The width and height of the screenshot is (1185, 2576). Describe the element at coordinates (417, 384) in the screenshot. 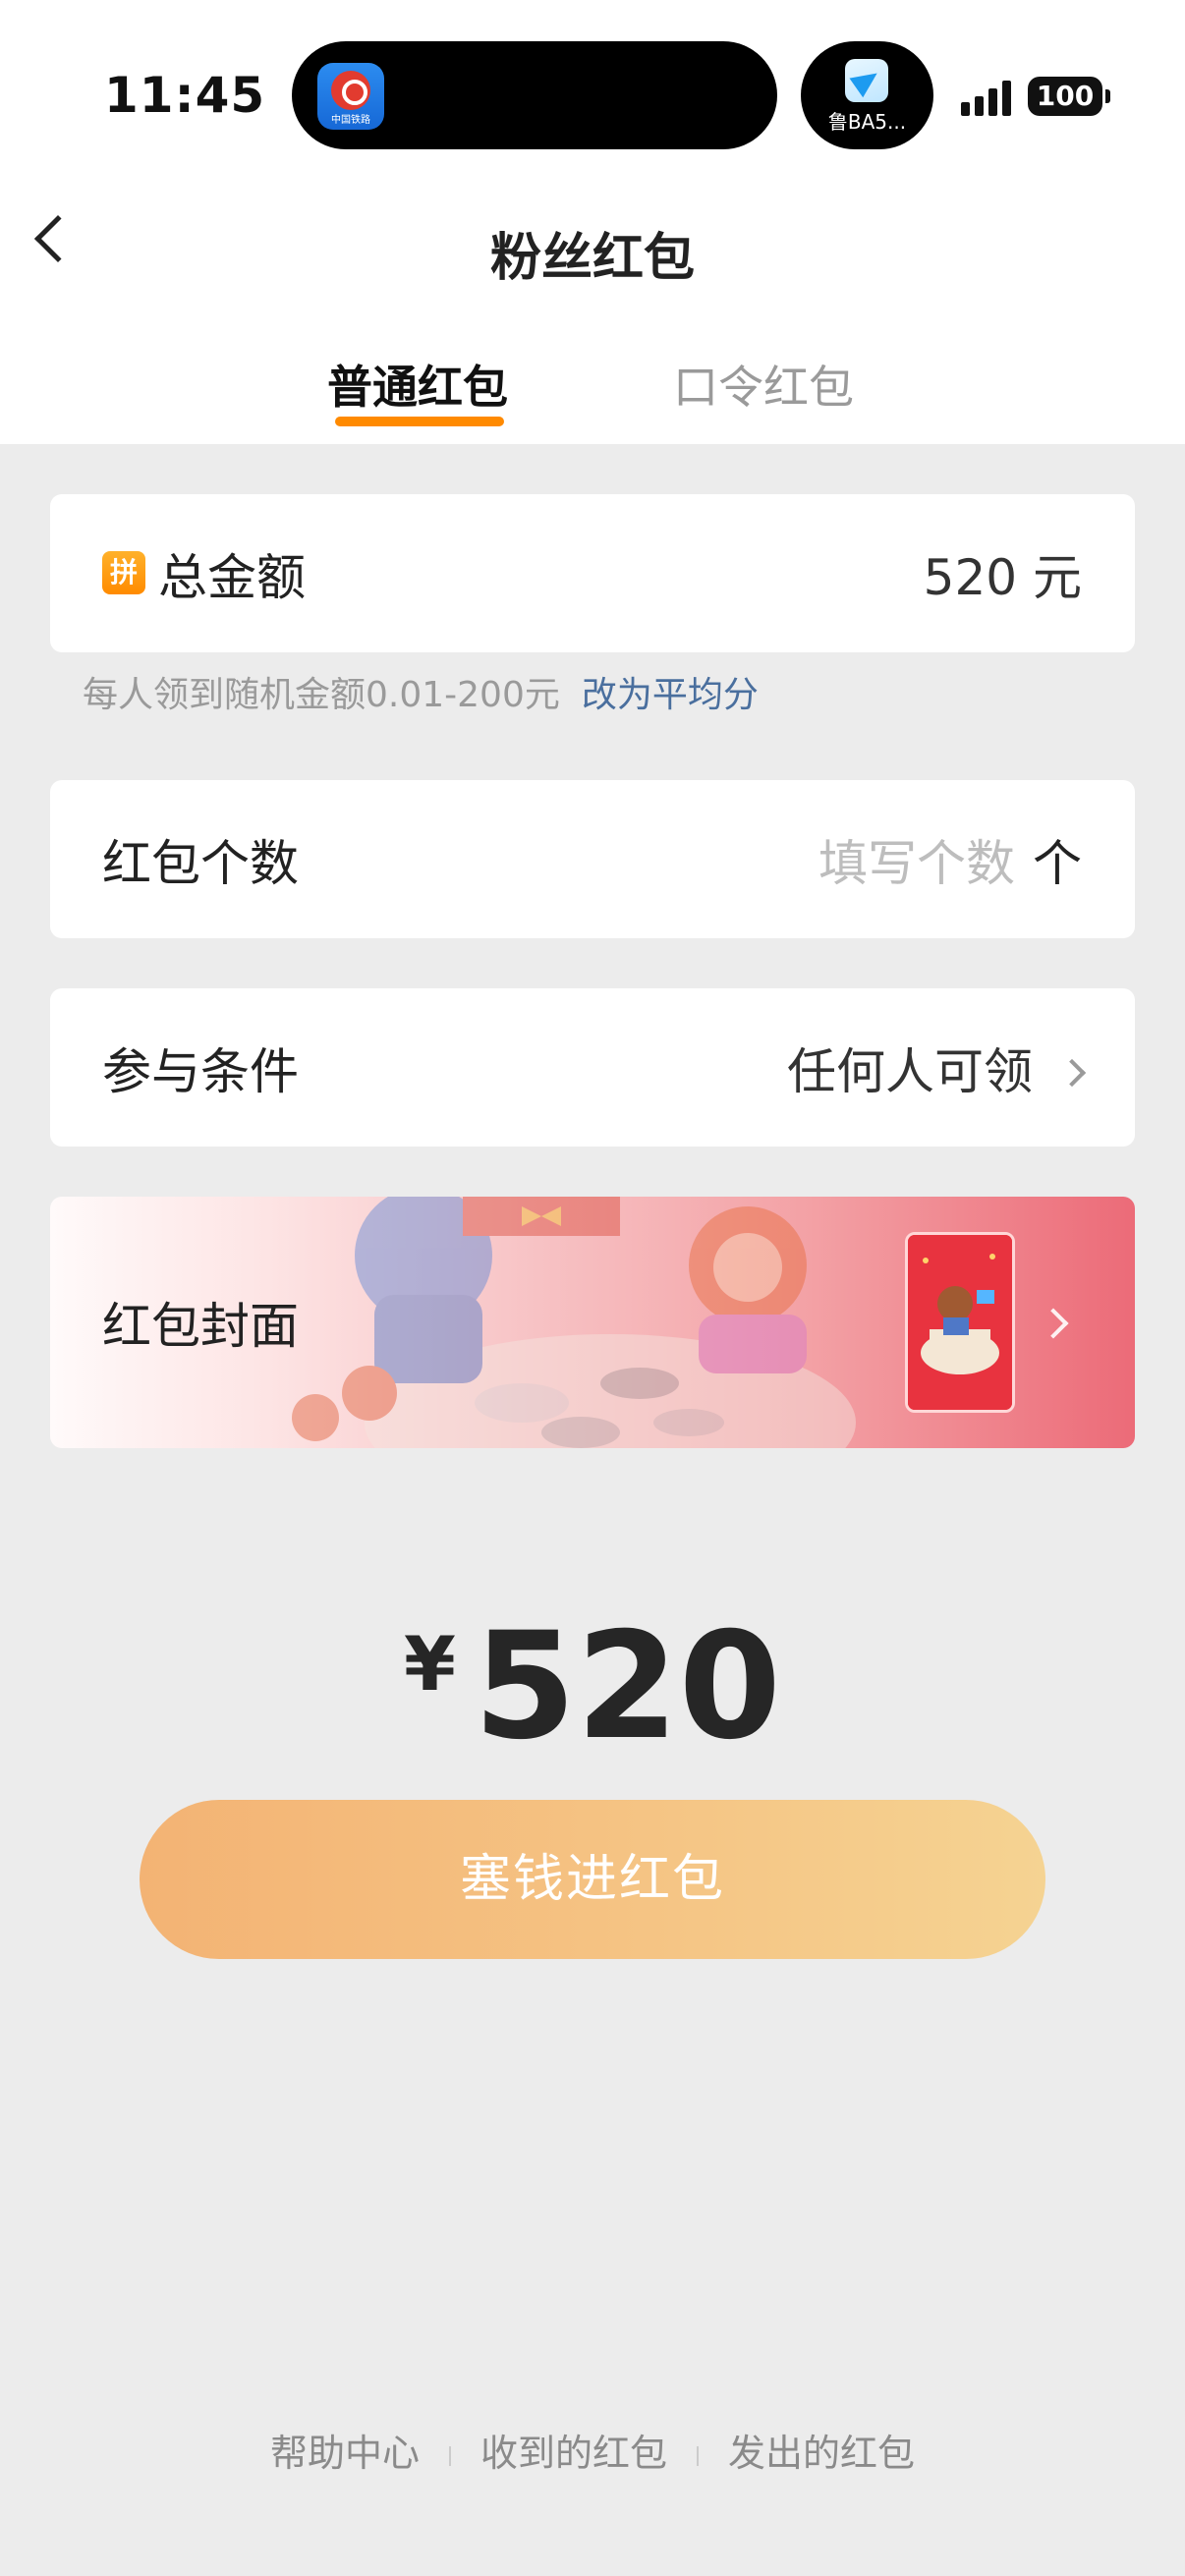

I see `tab-normal-red-packet: 普通红包` at that location.